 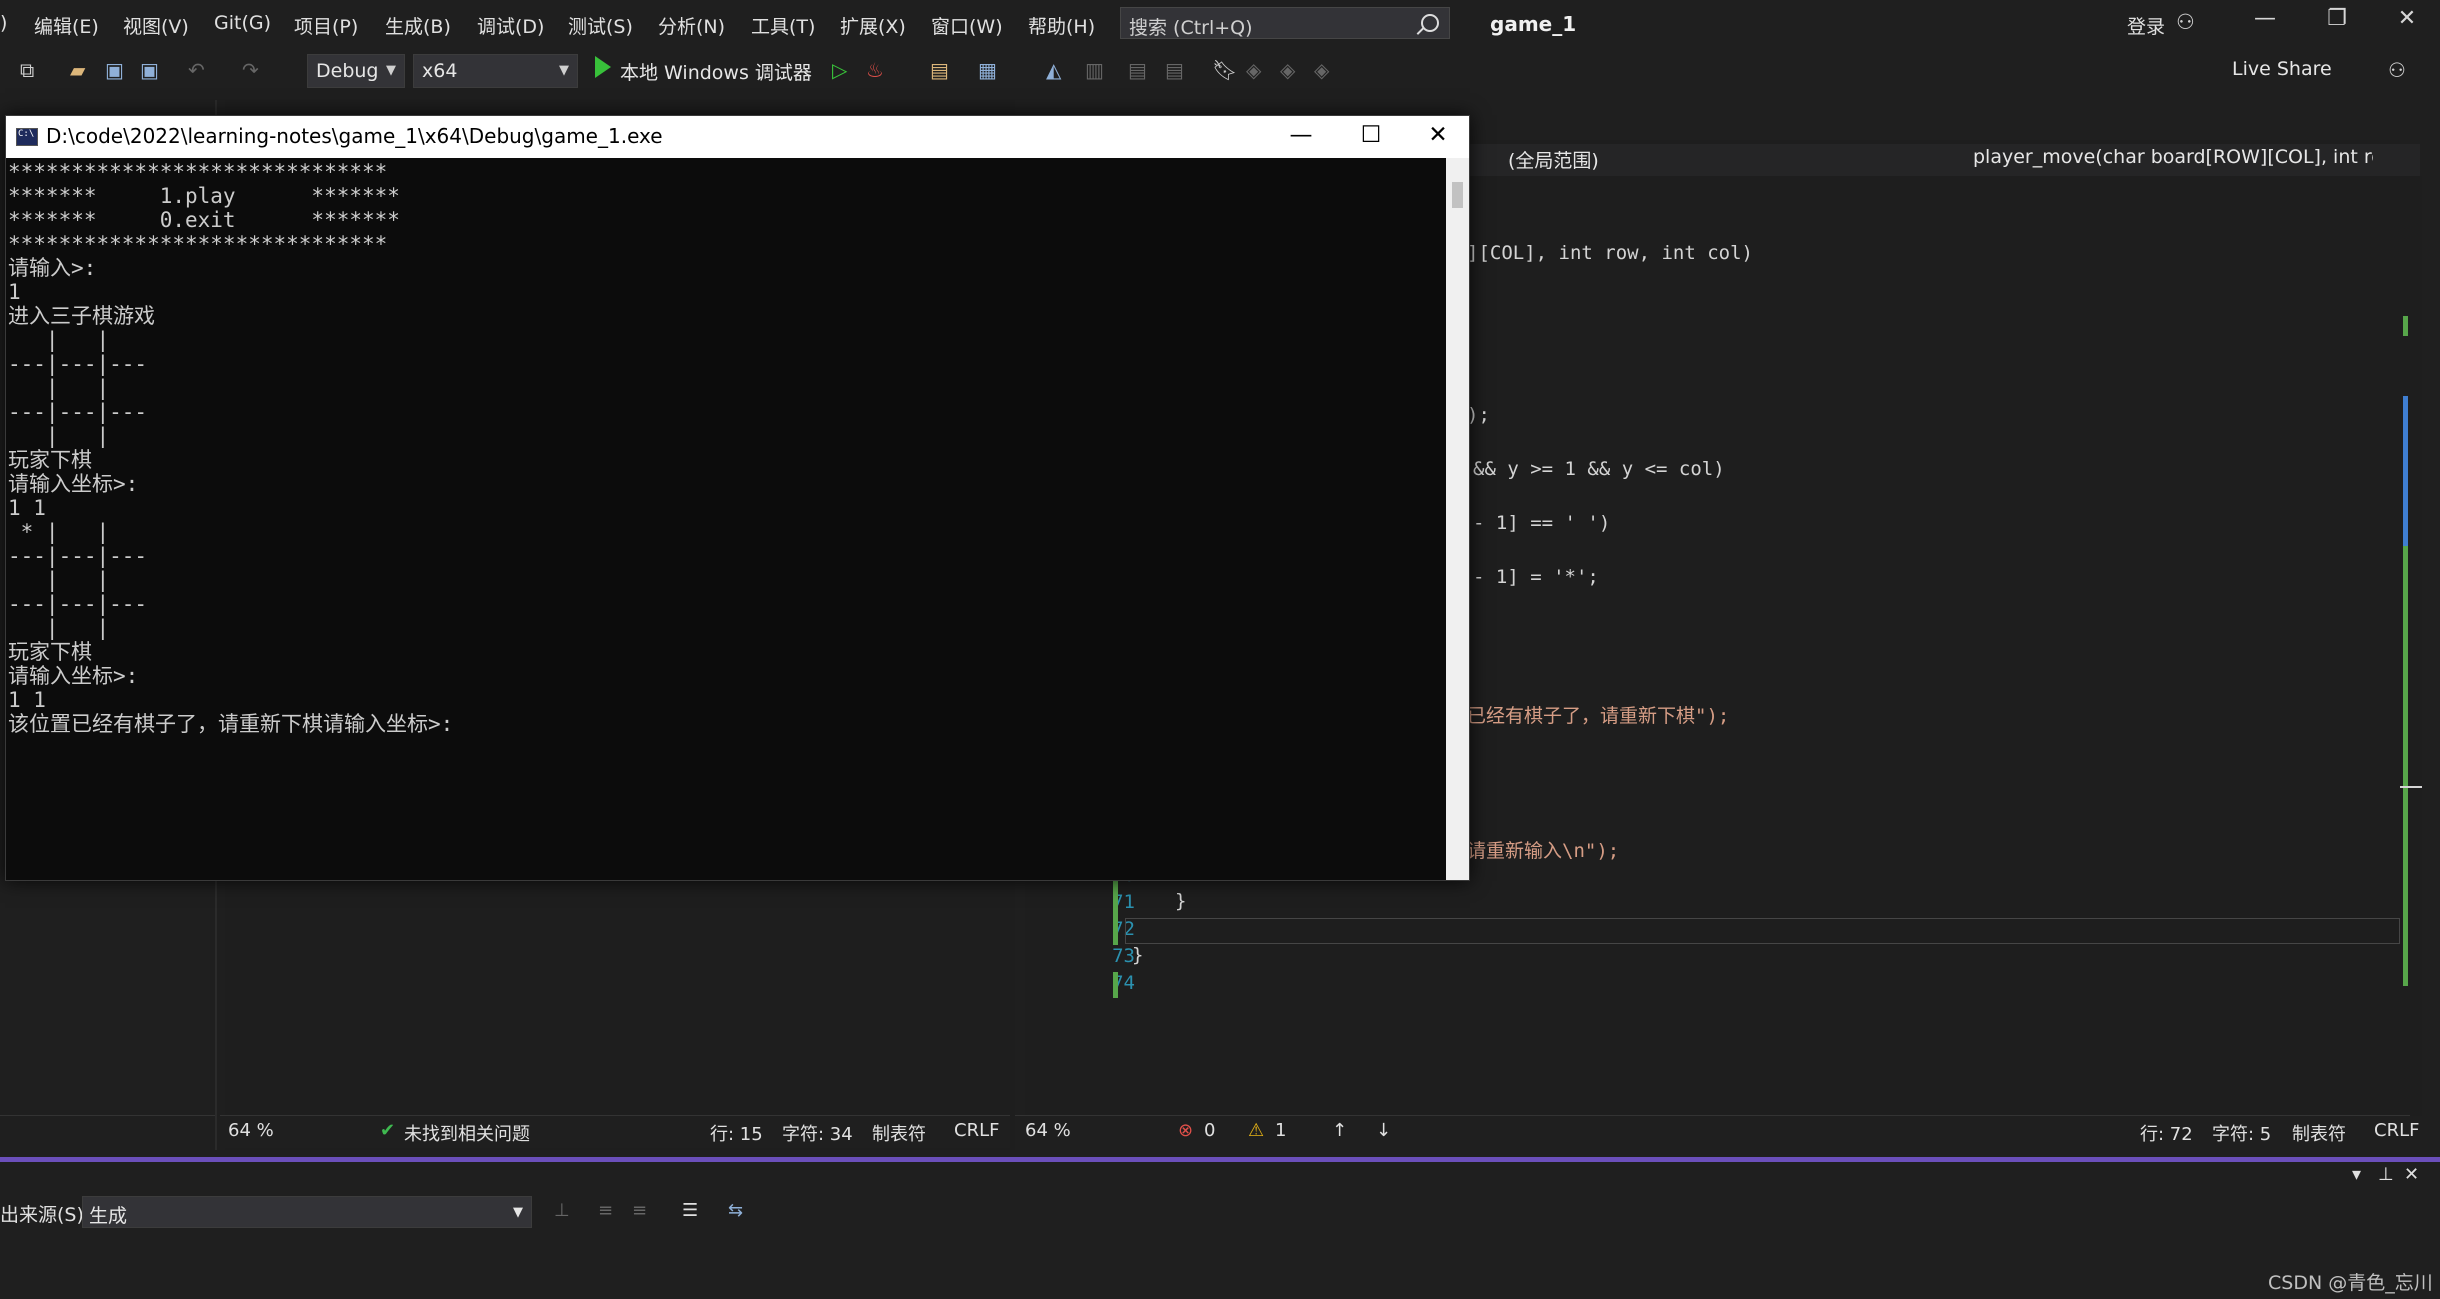 I want to click on clear-bookmarks-icon: ◈, so click(x=1321, y=70).